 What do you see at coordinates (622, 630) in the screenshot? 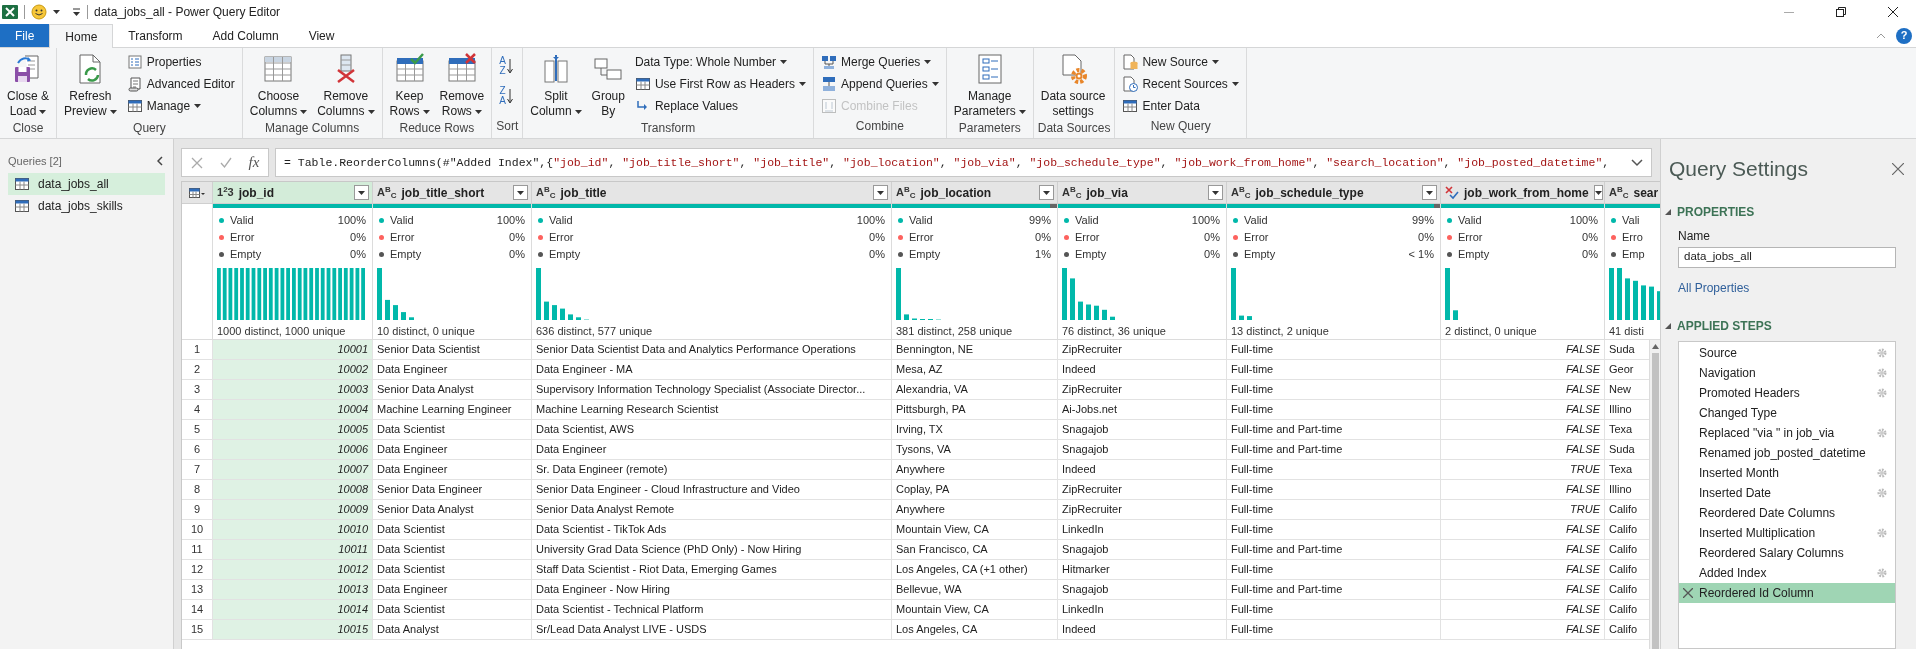
I see `table-cell-text: Sr/Lead Data Analyst LIVE - USDS` at bounding box center [622, 630].